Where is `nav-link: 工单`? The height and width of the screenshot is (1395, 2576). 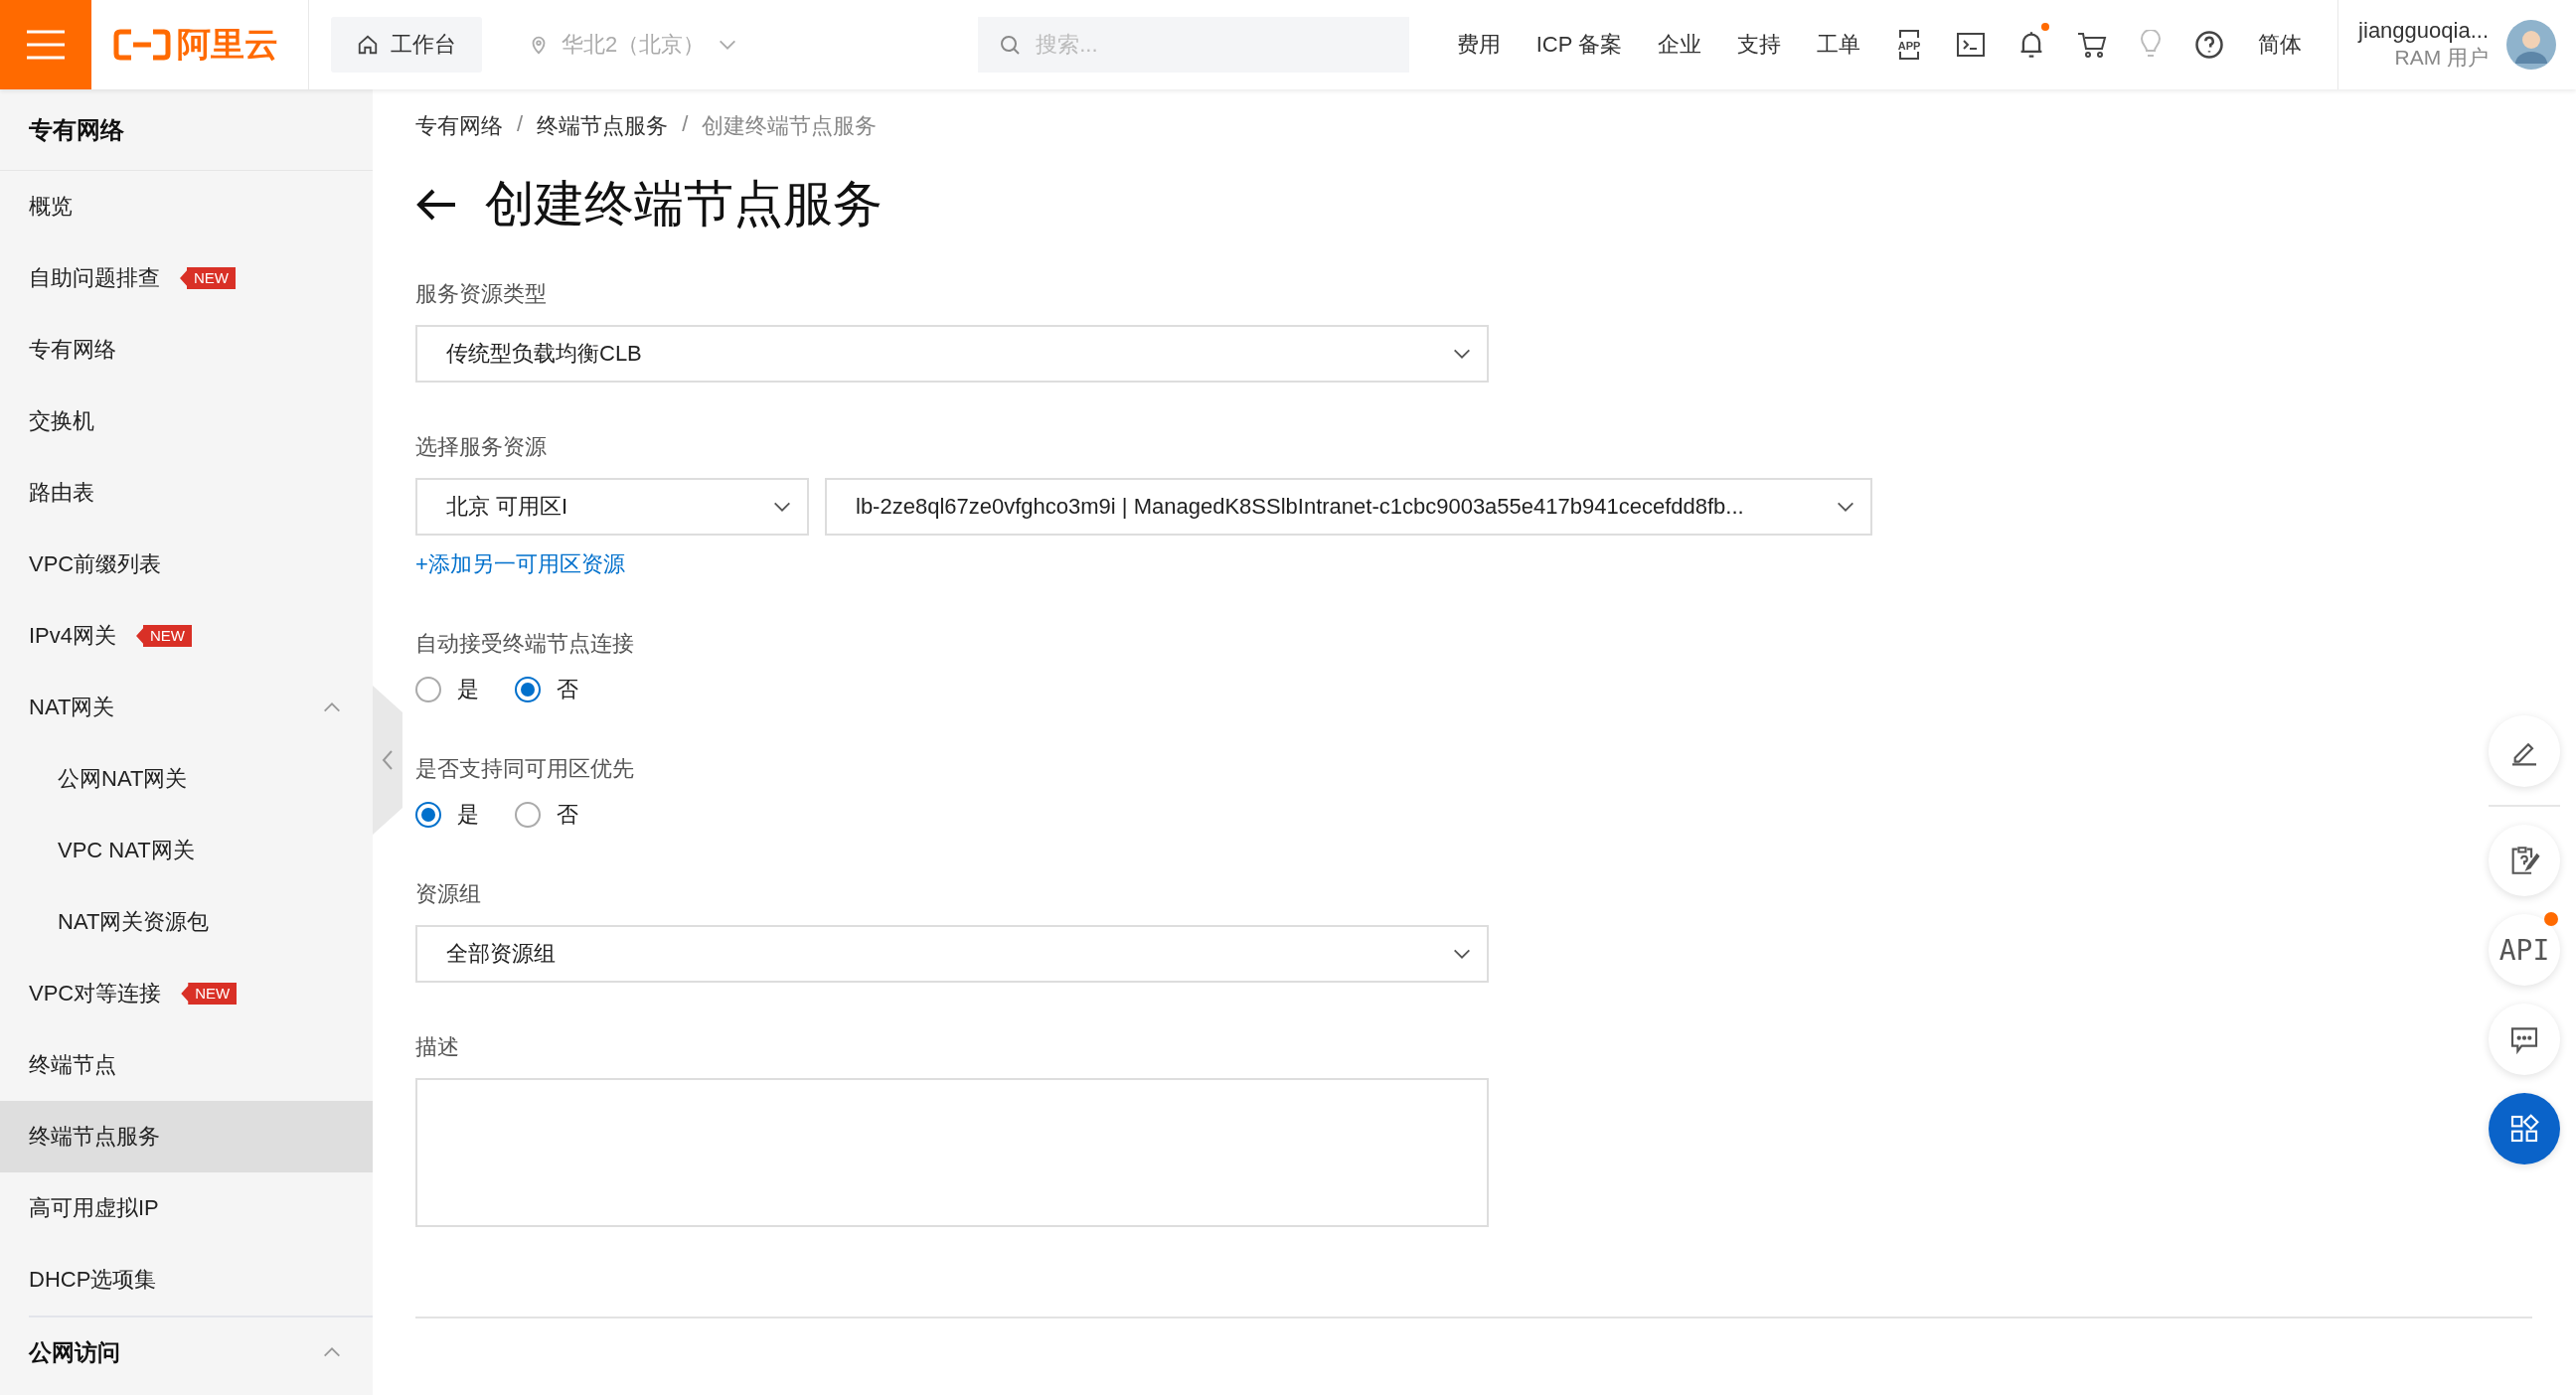 nav-link: 工单 is located at coordinates (1839, 45).